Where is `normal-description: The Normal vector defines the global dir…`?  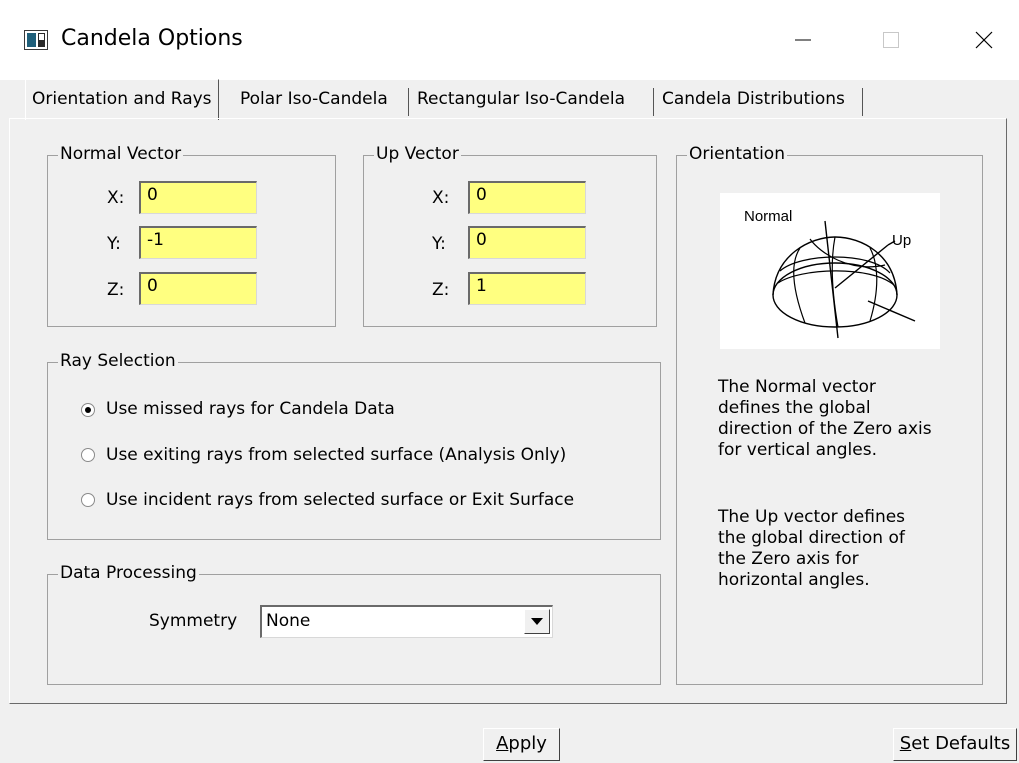 normal-description: The Normal vector defines the global dir… is located at coordinates (825, 419).